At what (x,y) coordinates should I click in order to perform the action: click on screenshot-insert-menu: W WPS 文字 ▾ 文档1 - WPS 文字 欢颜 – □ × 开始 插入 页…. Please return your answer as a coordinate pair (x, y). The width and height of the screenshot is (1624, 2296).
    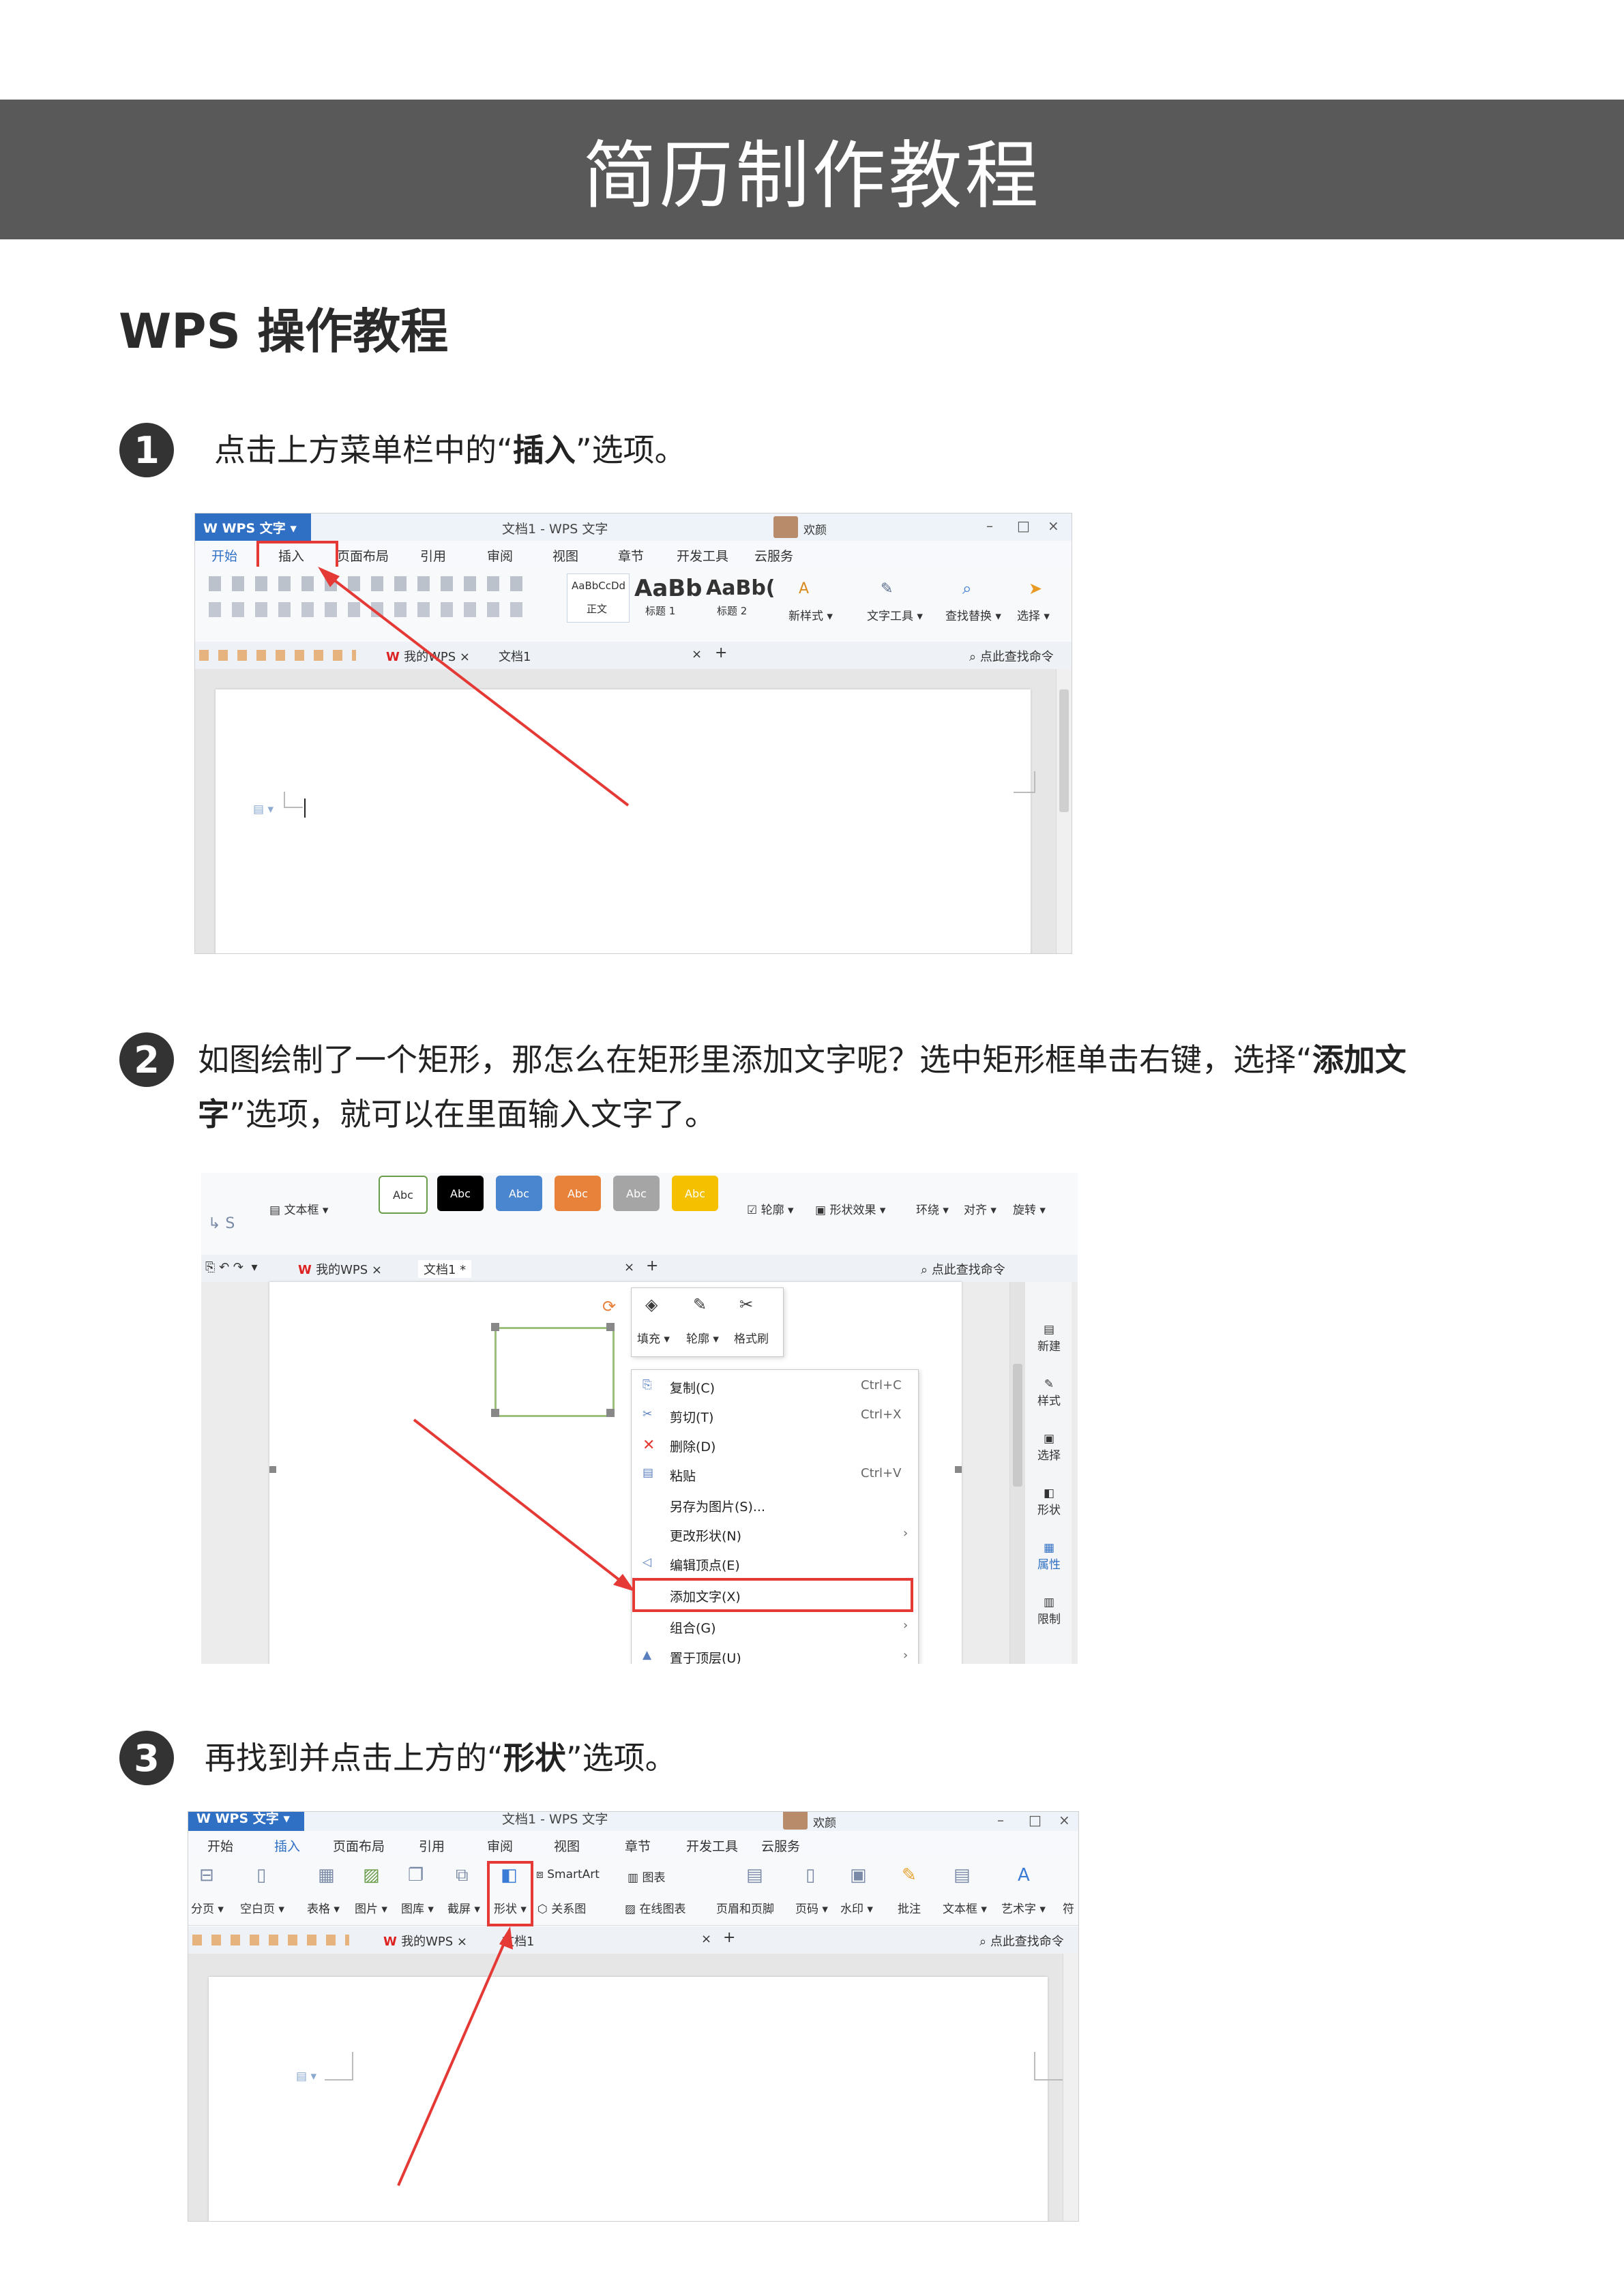
    Looking at the image, I should click on (633, 734).